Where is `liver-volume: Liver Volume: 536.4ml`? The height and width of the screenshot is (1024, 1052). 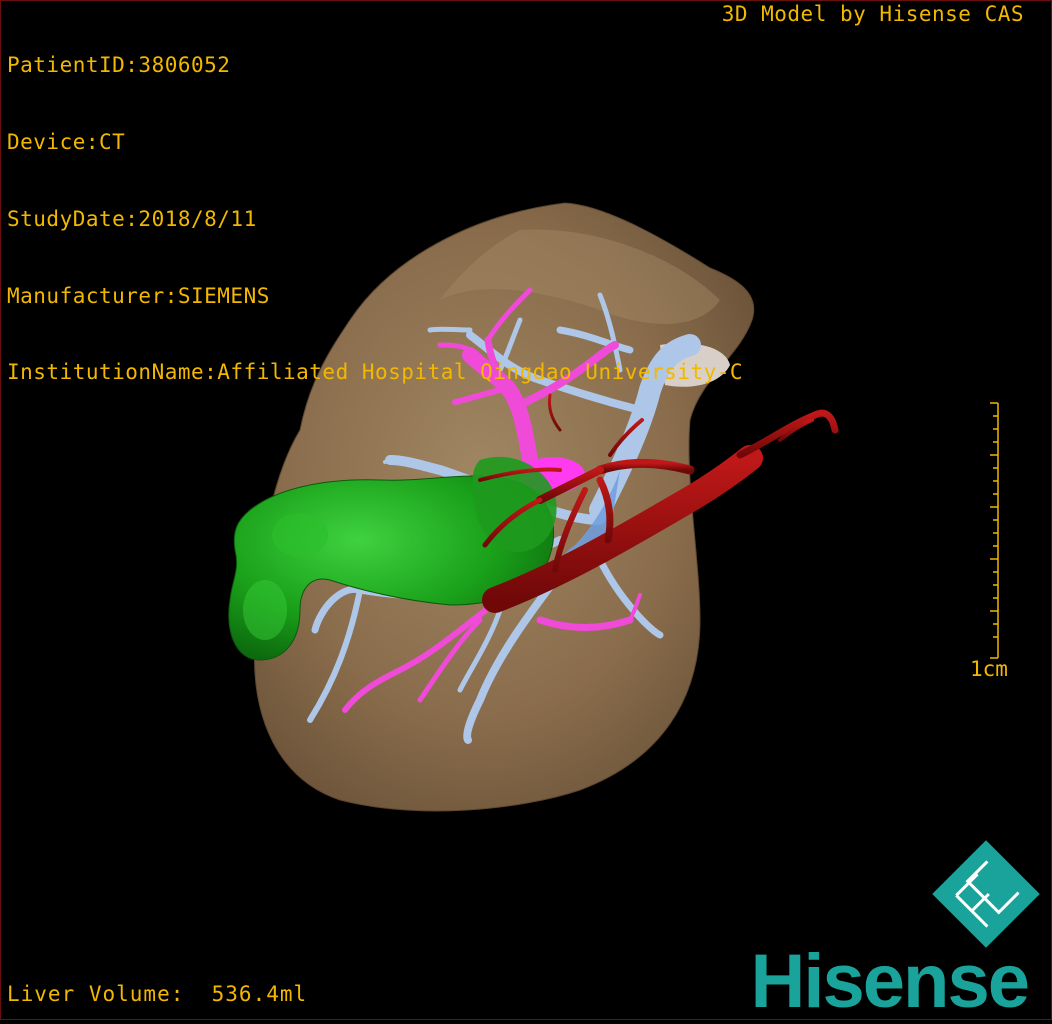
liver-volume: Liver Volume: 536.4ml is located at coordinates (157, 994).